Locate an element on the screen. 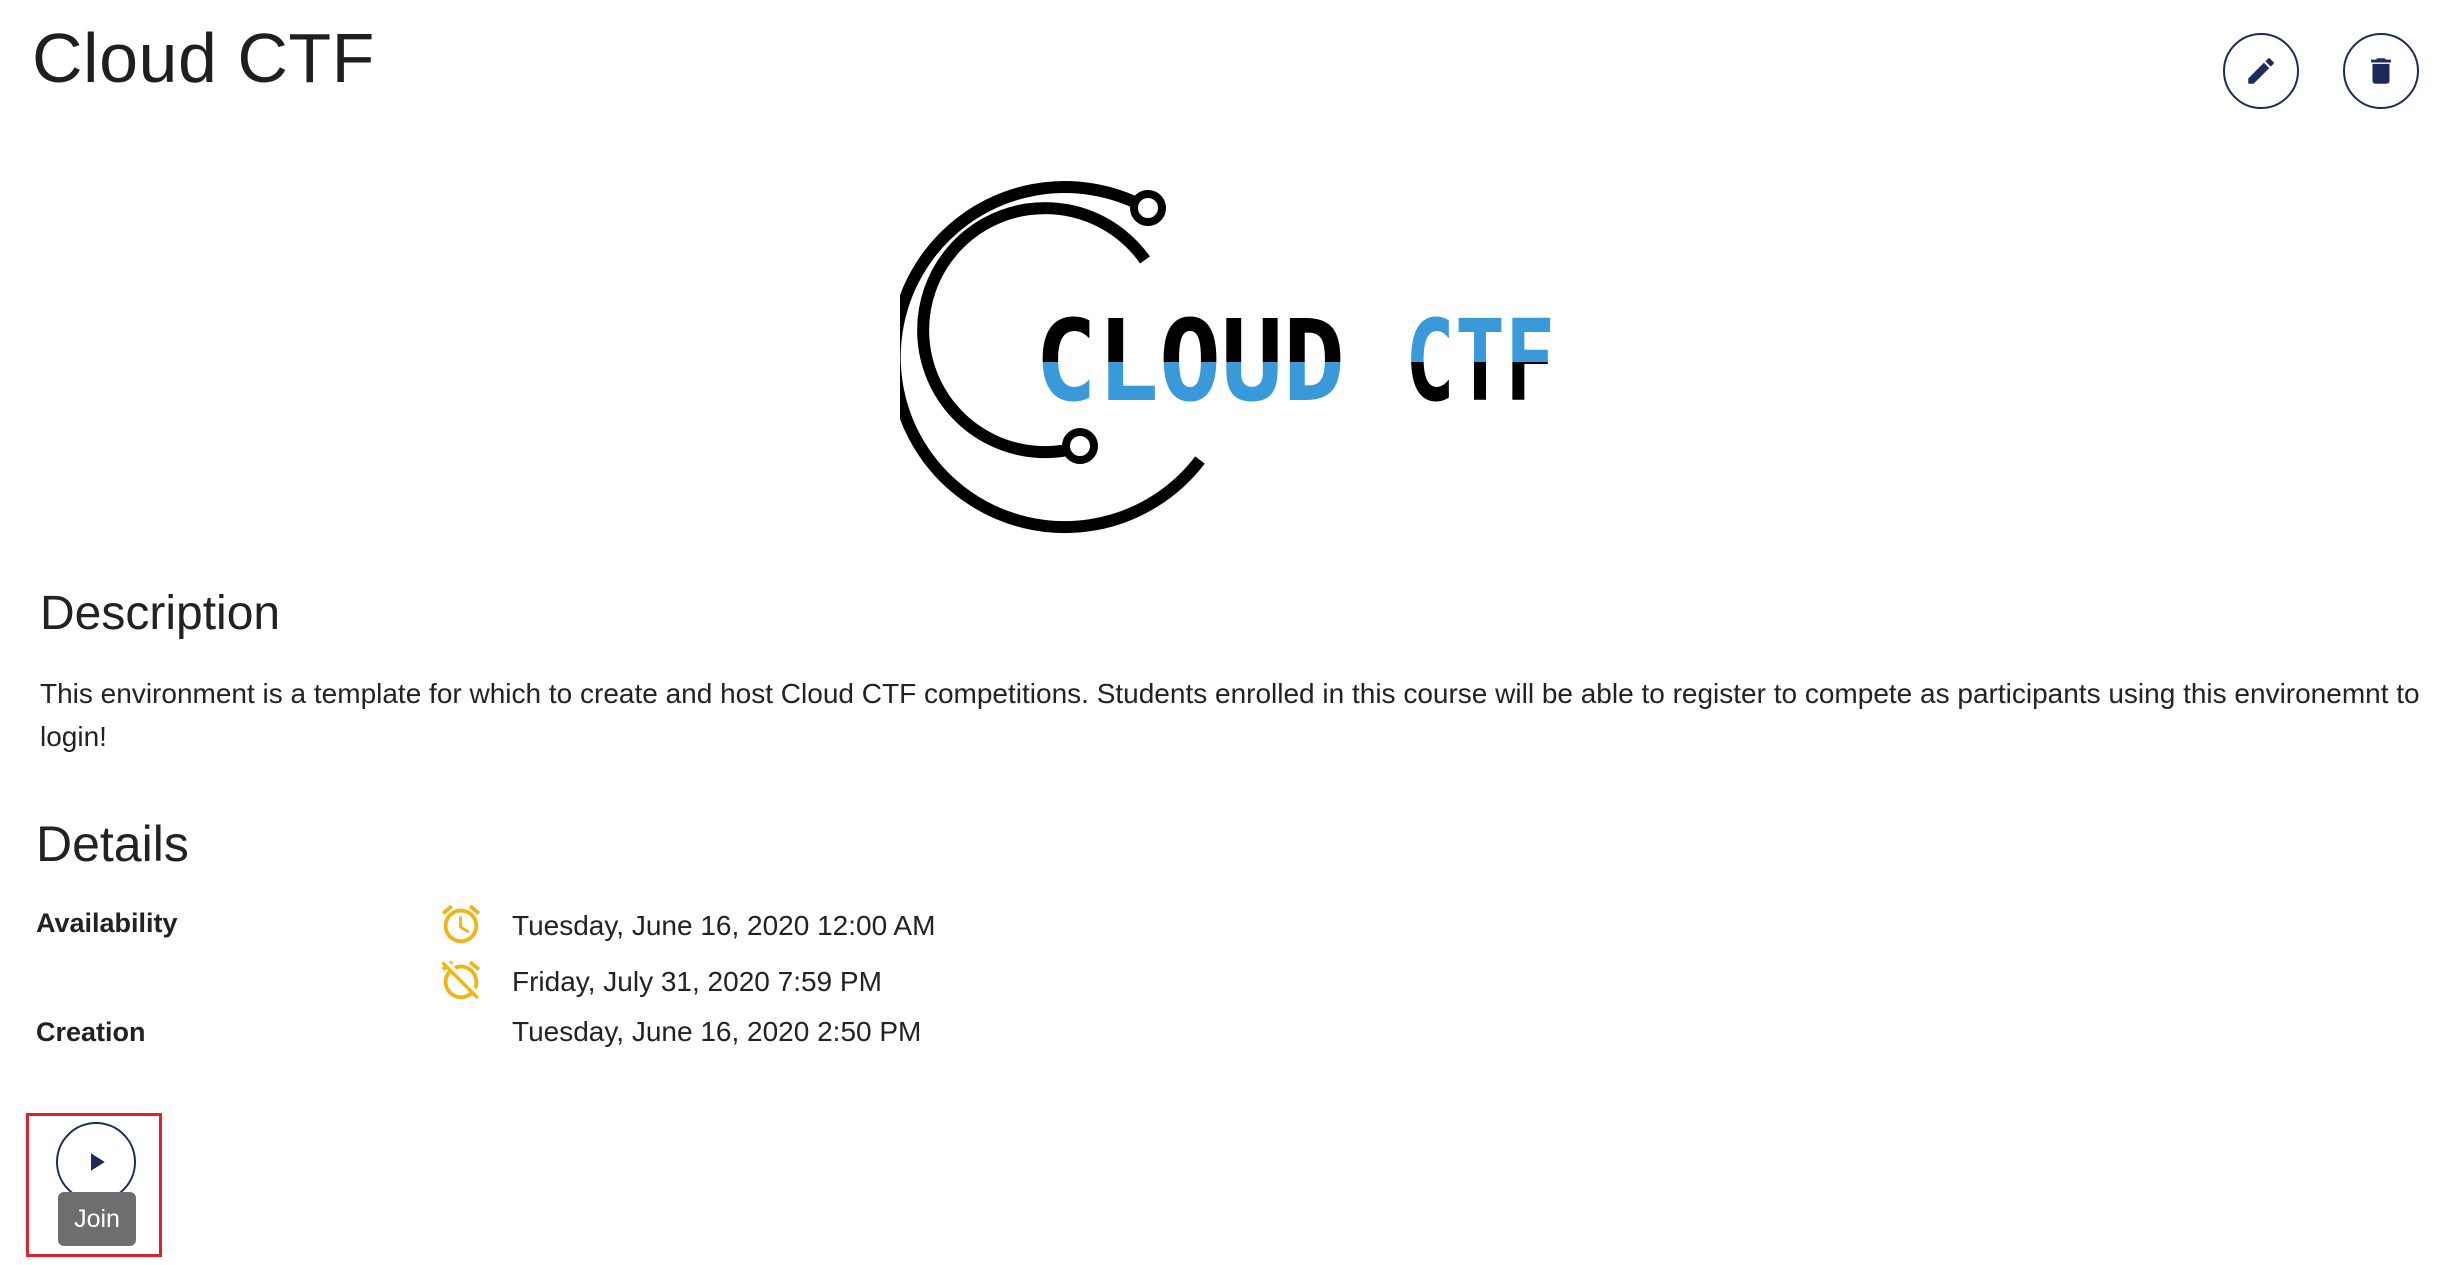  delete-button is located at coordinates (2381, 71).